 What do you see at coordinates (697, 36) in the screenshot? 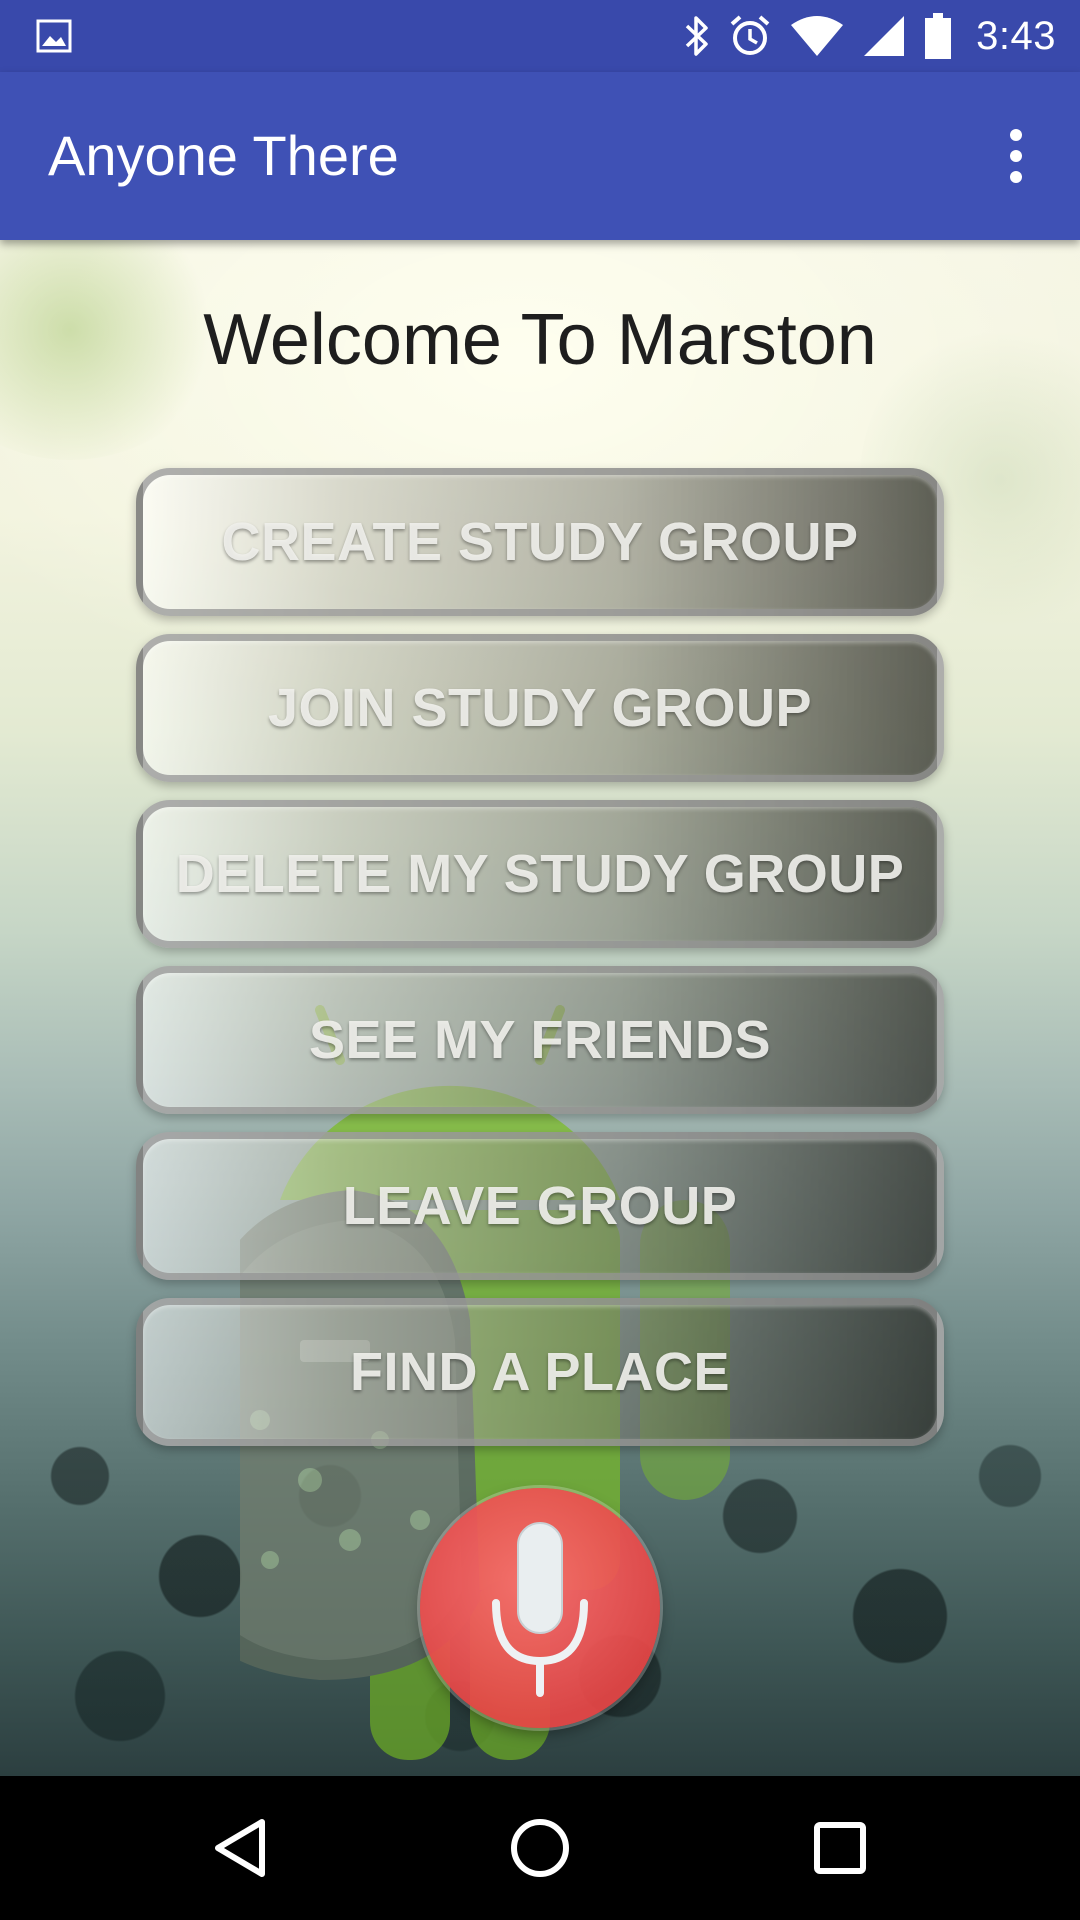
I see `bluetooth-icon` at bounding box center [697, 36].